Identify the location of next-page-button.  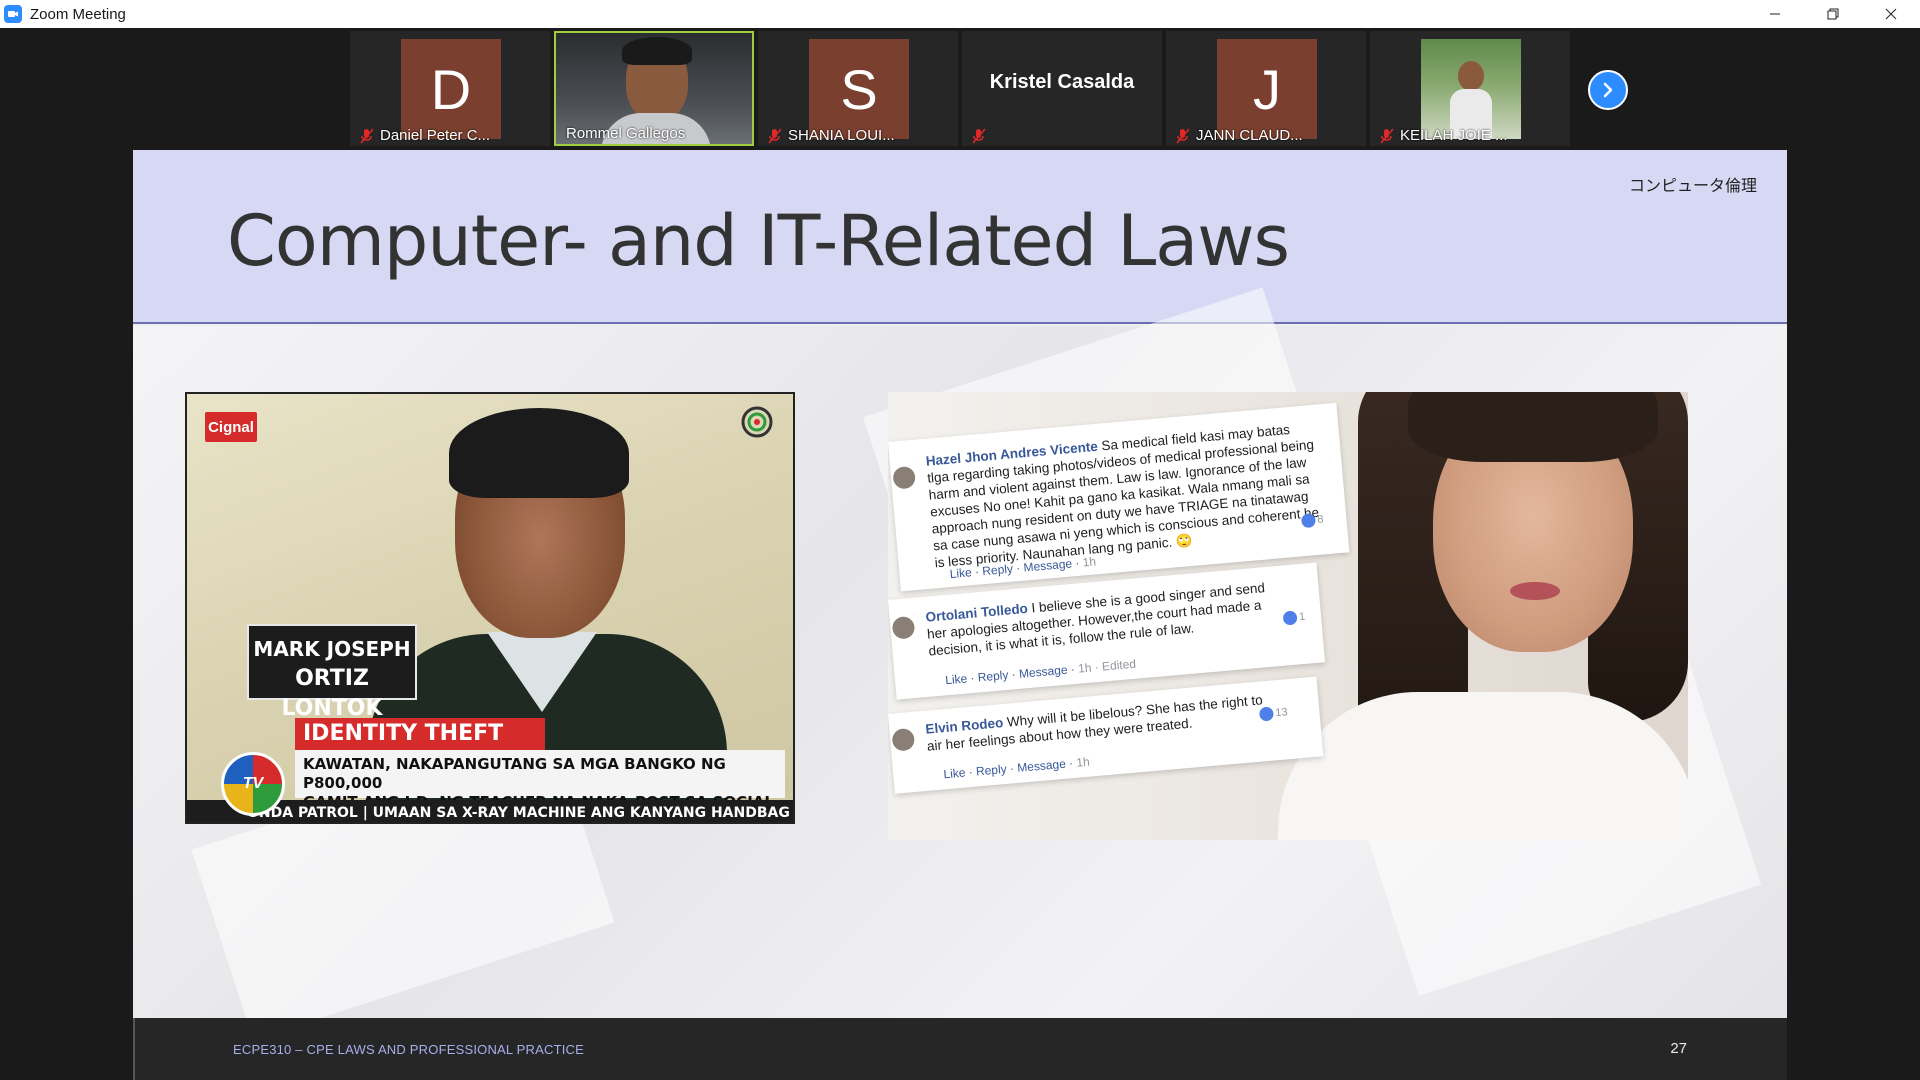
(1608, 90).